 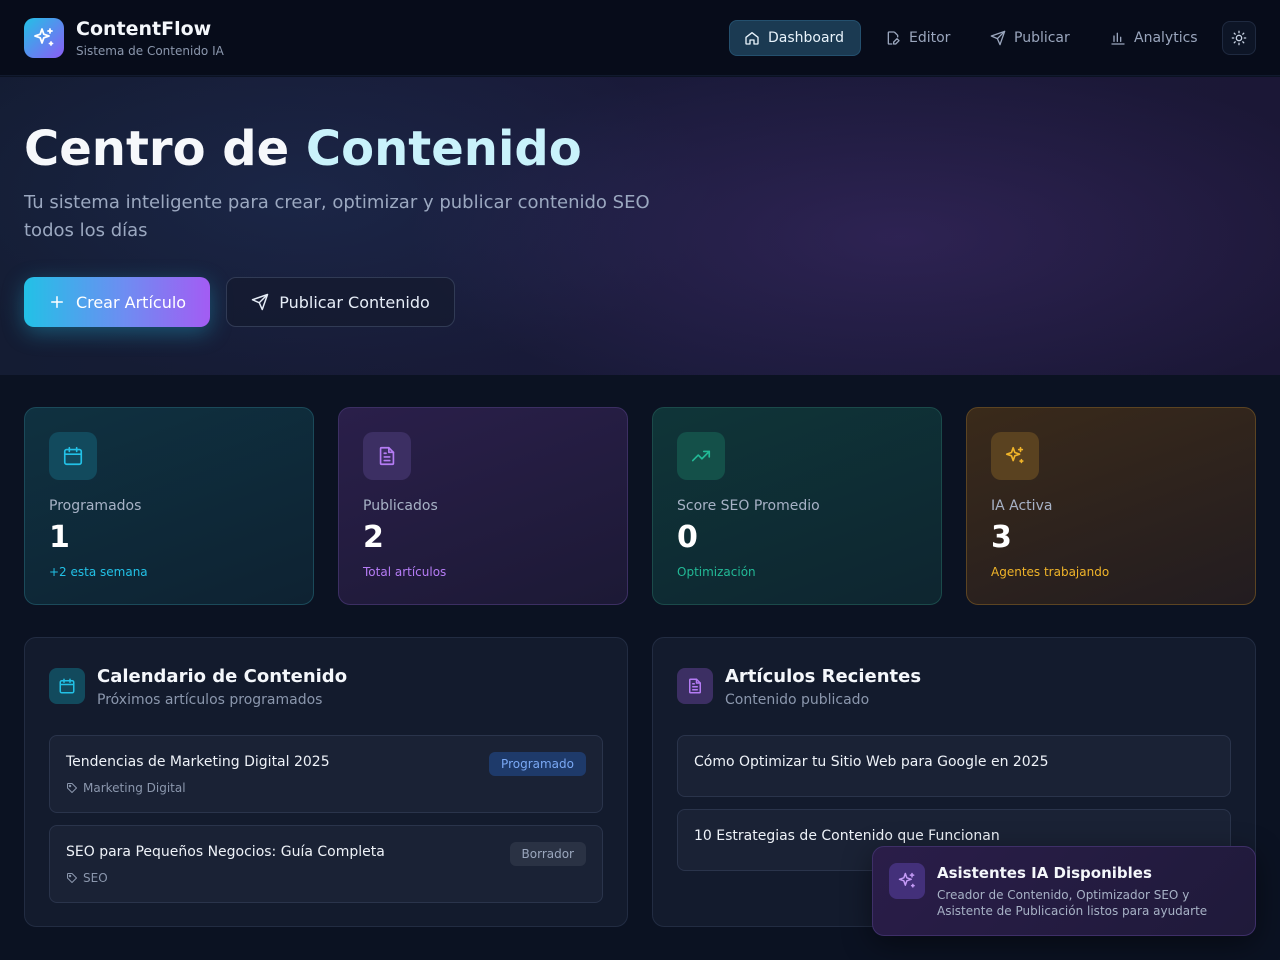 I want to click on stat-card-ia-activa: IA Activa 3 Agentes trabajando, so click(x=1111, y=506).